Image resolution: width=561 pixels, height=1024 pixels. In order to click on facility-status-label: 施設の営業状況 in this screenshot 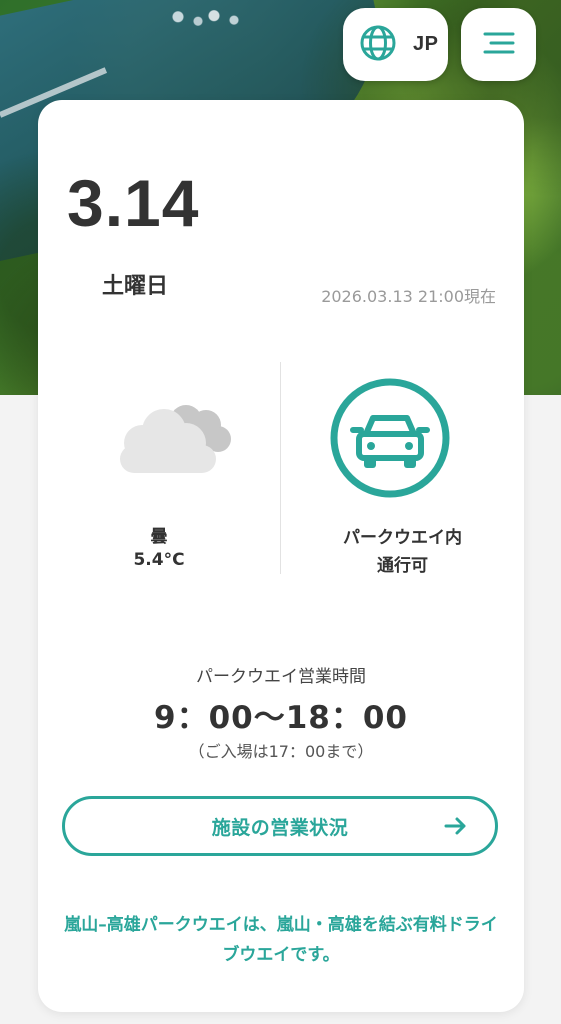, I will do `click(280, 827)`.